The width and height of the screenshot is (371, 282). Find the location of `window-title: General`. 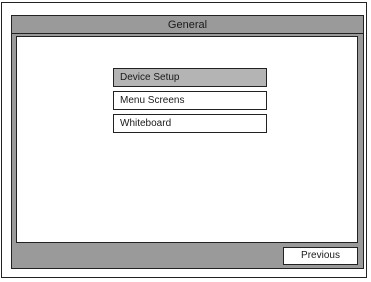

window-title: General is located at coordinates (187, 25).